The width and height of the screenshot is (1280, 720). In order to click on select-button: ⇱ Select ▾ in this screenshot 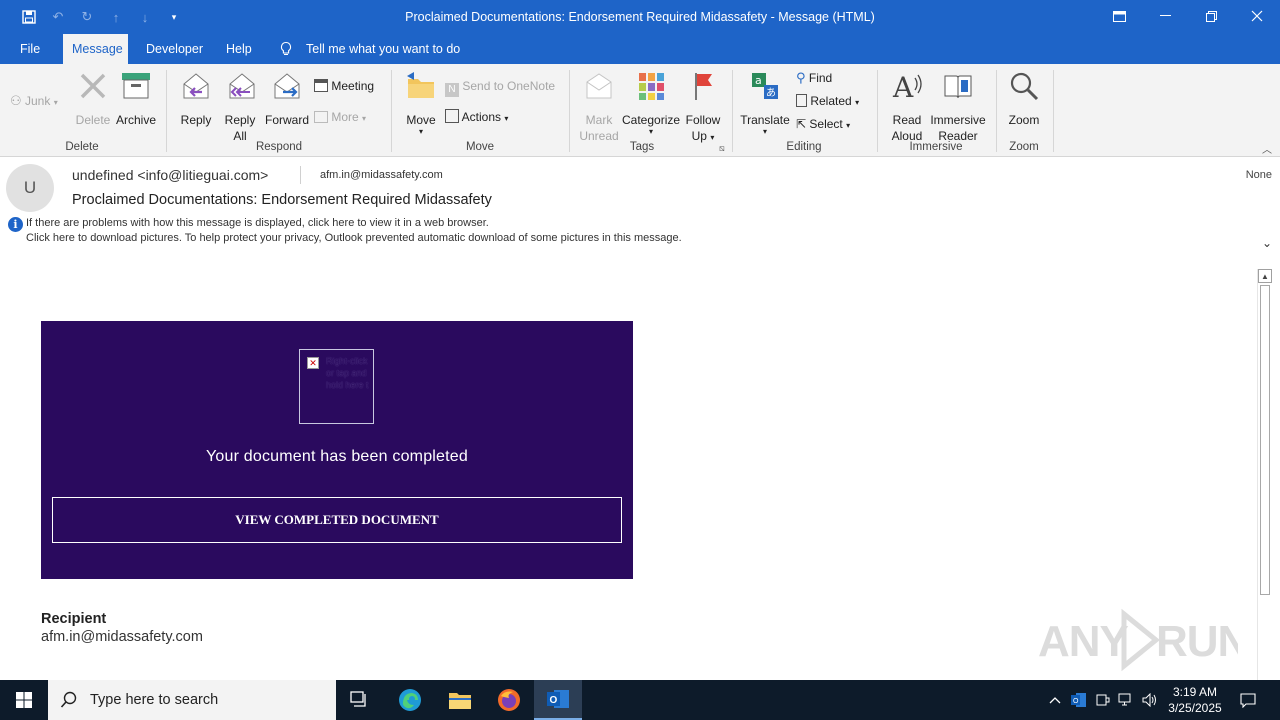, I will do `click(823, 124)`.